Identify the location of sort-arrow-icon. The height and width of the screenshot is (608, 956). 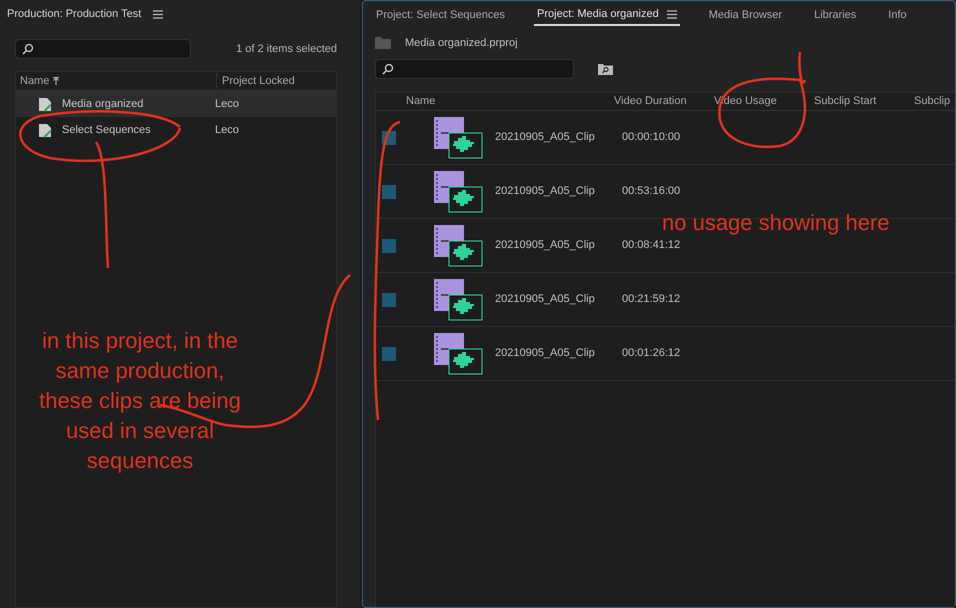
(56, 81).